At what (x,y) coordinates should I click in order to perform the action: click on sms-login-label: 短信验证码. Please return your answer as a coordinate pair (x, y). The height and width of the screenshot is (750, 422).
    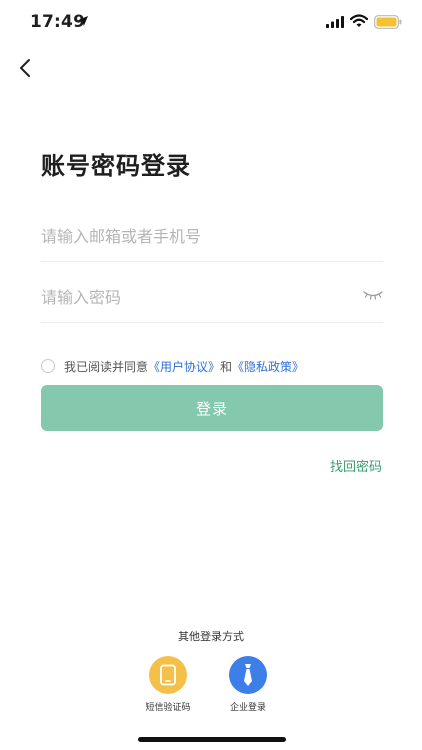
    Looking at the image, I should click on (168, 708).